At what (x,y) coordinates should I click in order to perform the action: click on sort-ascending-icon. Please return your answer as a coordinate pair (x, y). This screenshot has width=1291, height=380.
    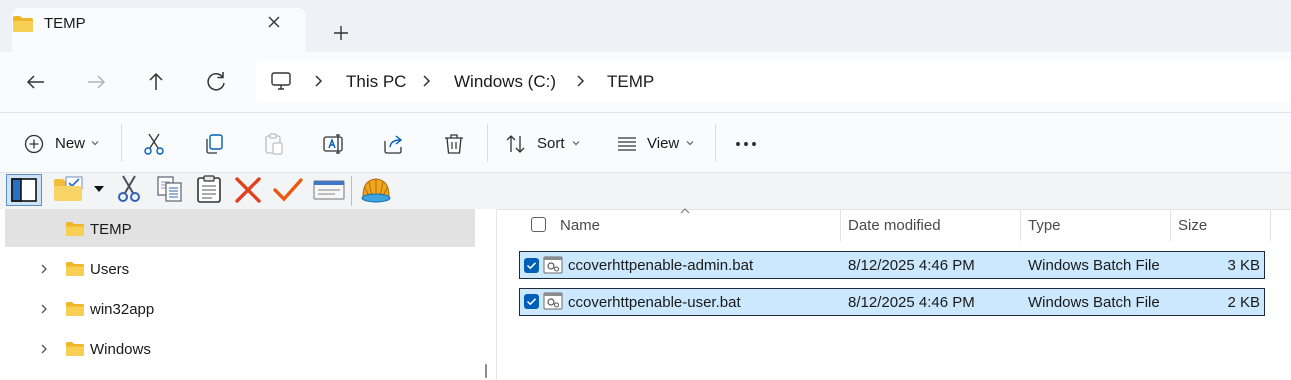
    Looking at the image, I should click on (685, 211).